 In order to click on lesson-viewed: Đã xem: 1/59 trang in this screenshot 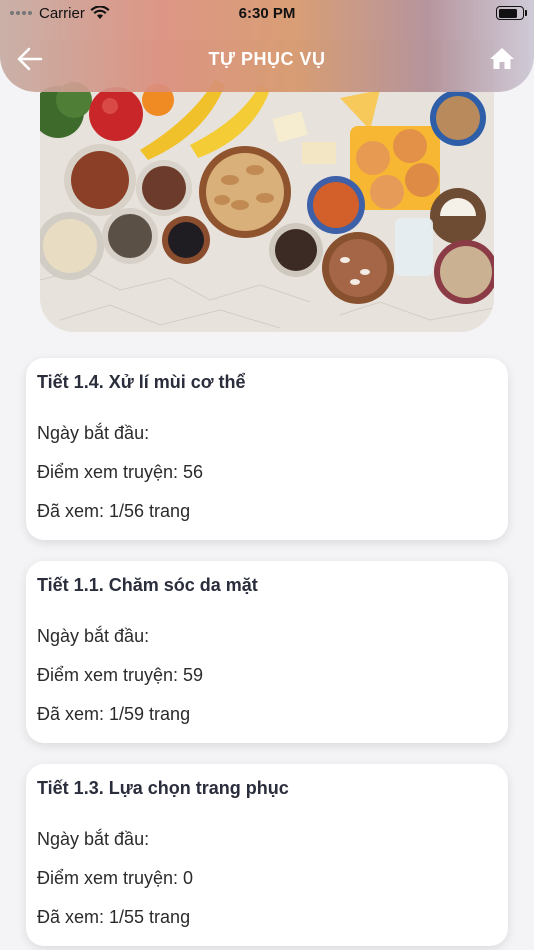, I will do `click(114, 714)`.